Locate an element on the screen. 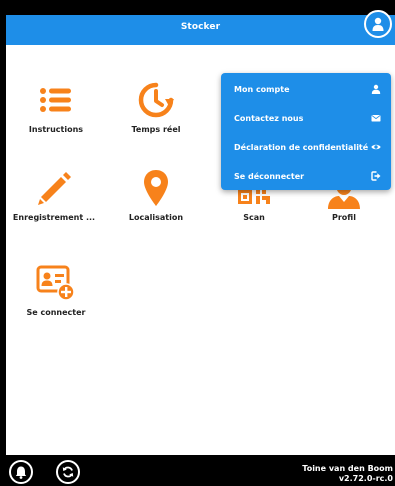  bell-icon is located at coordinates (21, 472).